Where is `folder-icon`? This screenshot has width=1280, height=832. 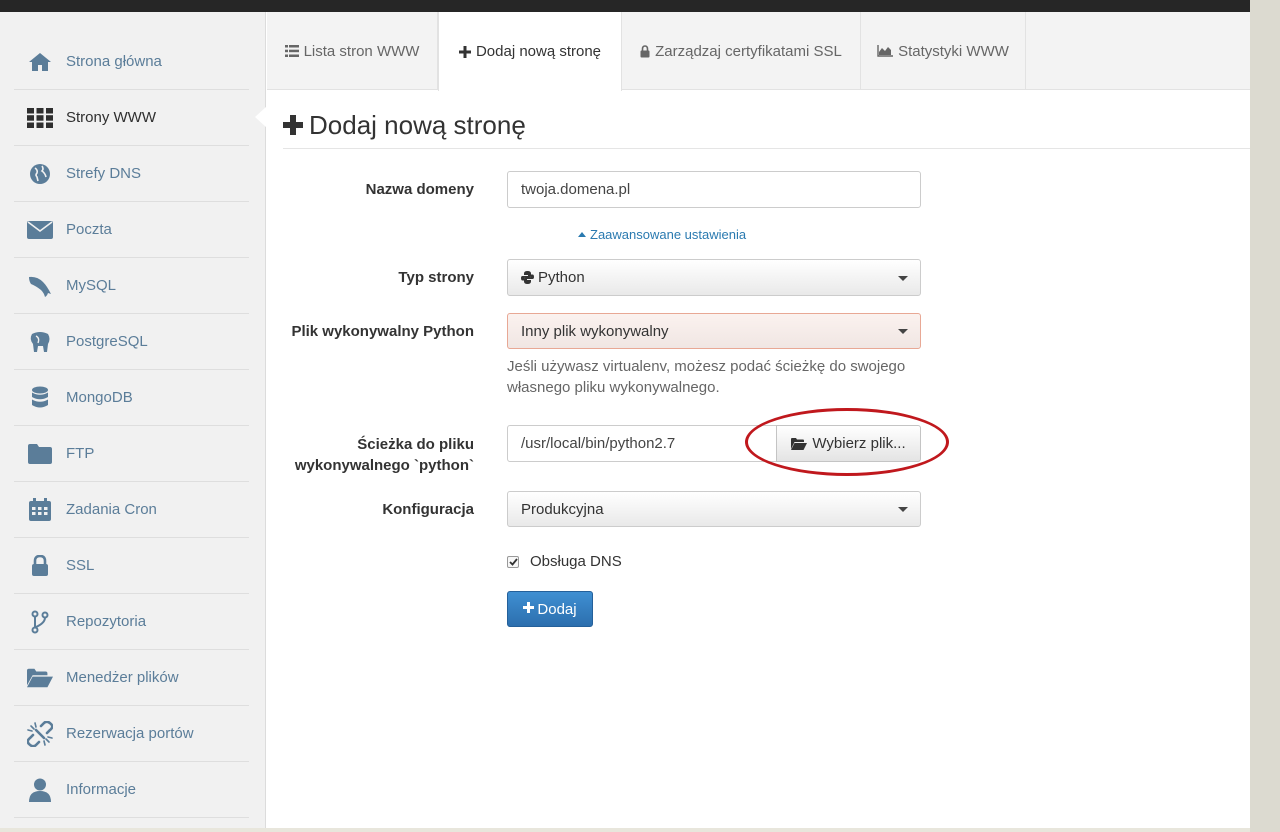
folder-icon is located at coordinates (40, 454).